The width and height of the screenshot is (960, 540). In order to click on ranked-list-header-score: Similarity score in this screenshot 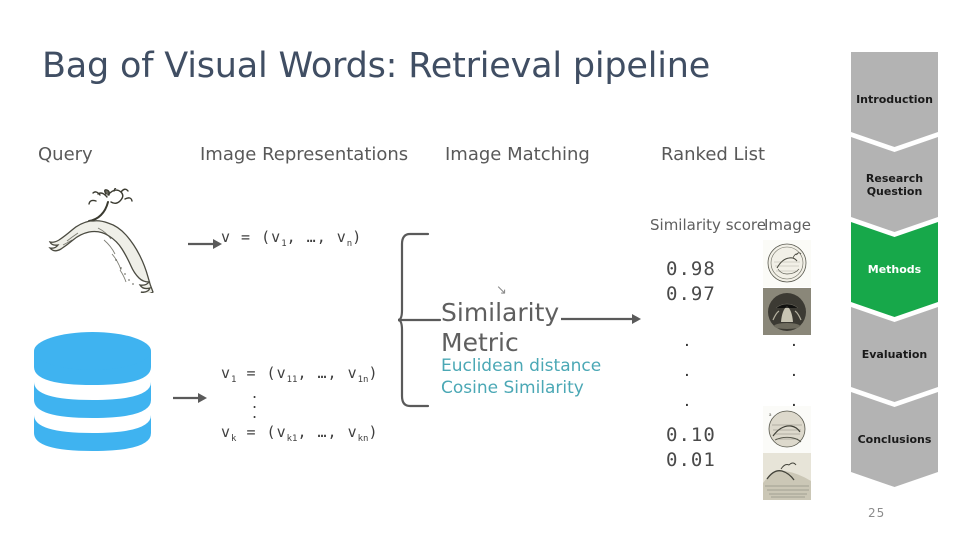, I will do `click(708, 225)`.